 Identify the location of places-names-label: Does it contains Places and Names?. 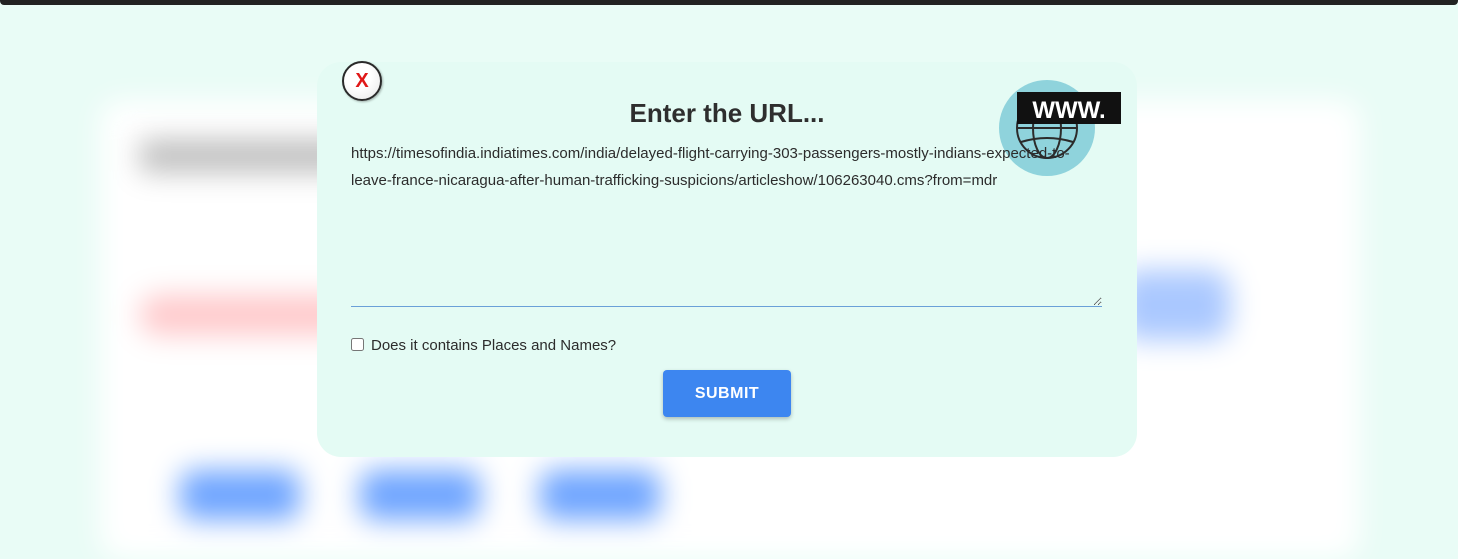
(493, 345).